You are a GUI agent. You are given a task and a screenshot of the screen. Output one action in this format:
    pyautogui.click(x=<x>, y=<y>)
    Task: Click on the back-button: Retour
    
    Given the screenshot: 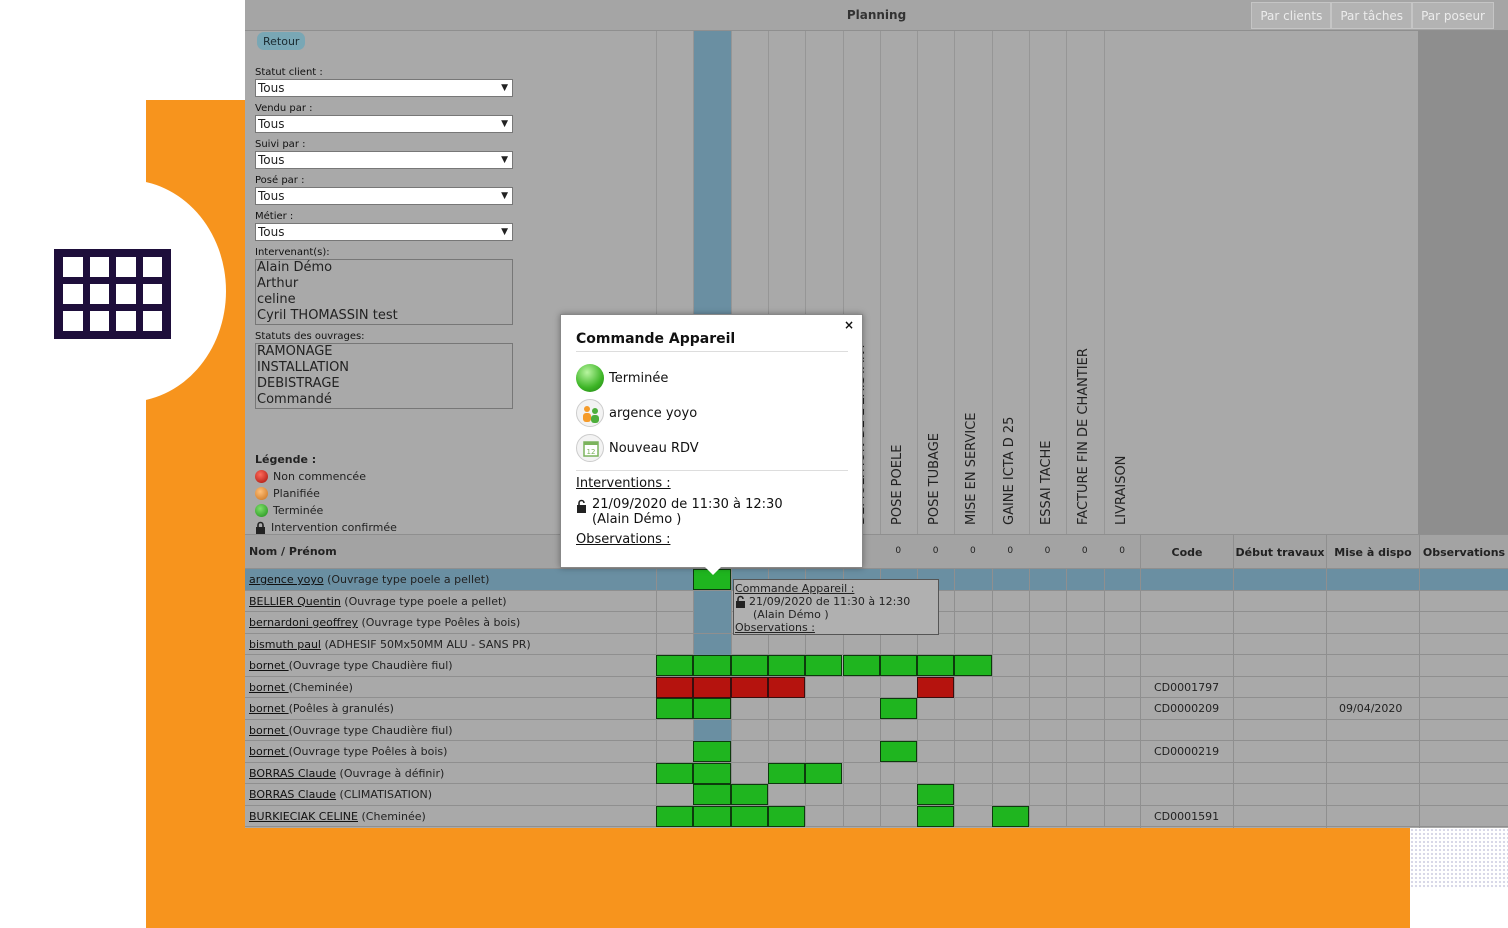 What is the action you would take?
    pyautogui.click(x=281, y=41)
    